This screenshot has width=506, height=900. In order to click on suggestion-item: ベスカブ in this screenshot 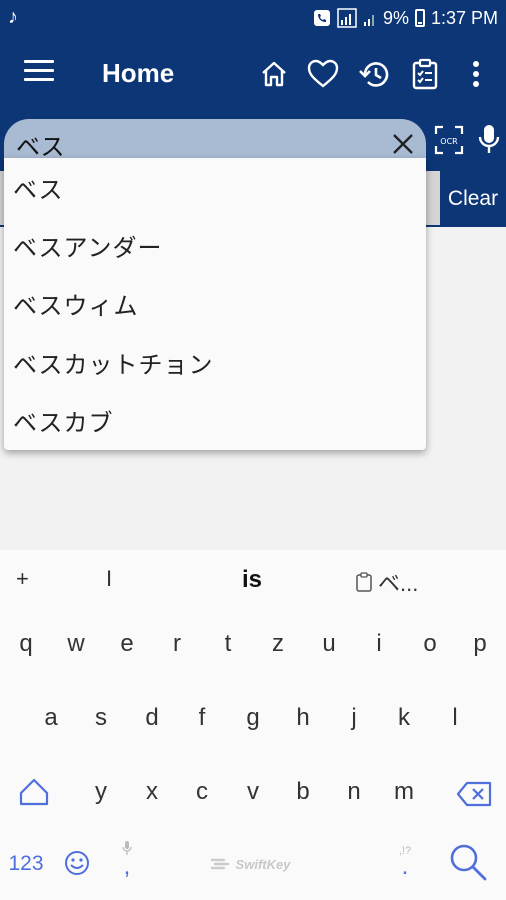, I will do `click(215, 421)`.